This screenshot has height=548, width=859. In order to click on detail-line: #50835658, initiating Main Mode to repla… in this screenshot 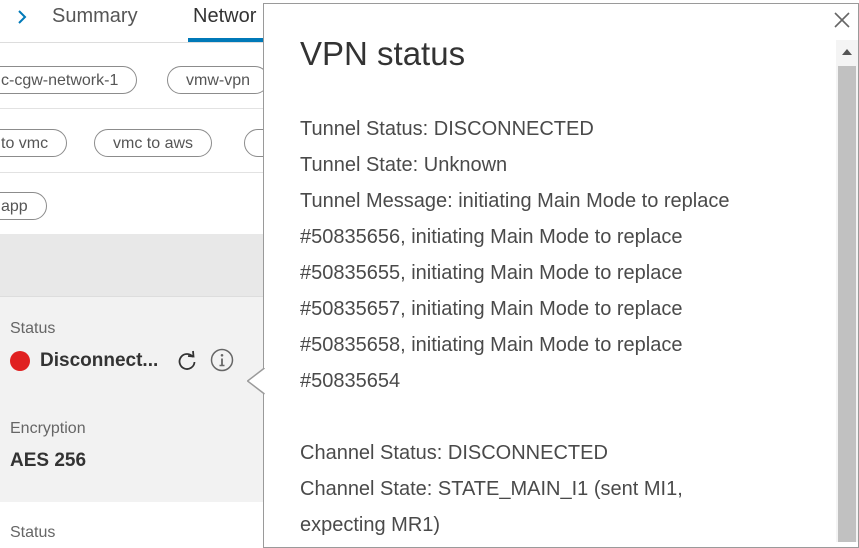, I will do `click(491, 345)`.